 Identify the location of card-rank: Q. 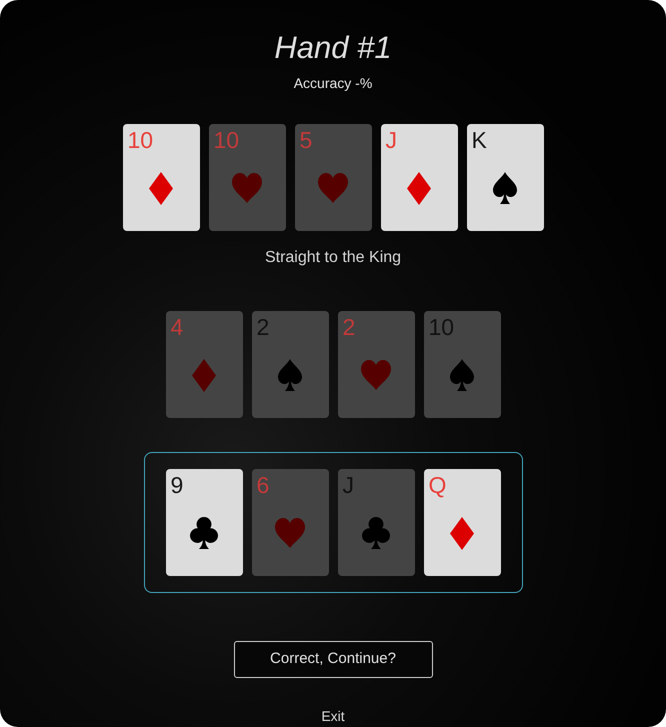
(437, 485).